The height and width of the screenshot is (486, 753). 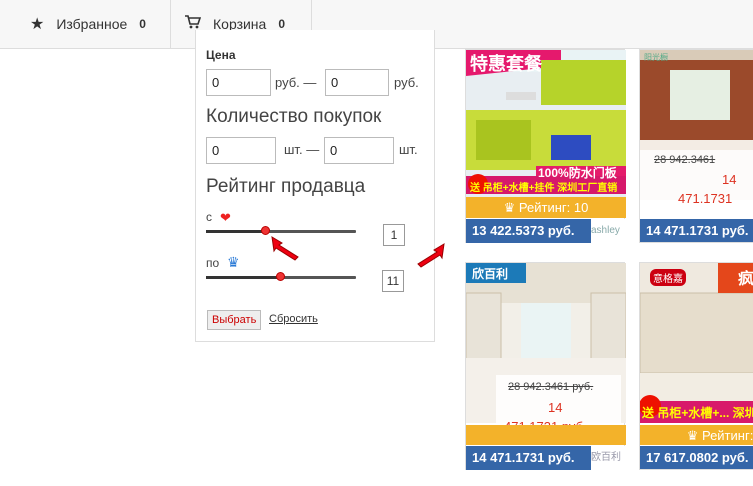 What do you see at coordinates (608, 458) in the screenshot?
I see `brand-logo: 欧百利` at bounding box center [608, 458].